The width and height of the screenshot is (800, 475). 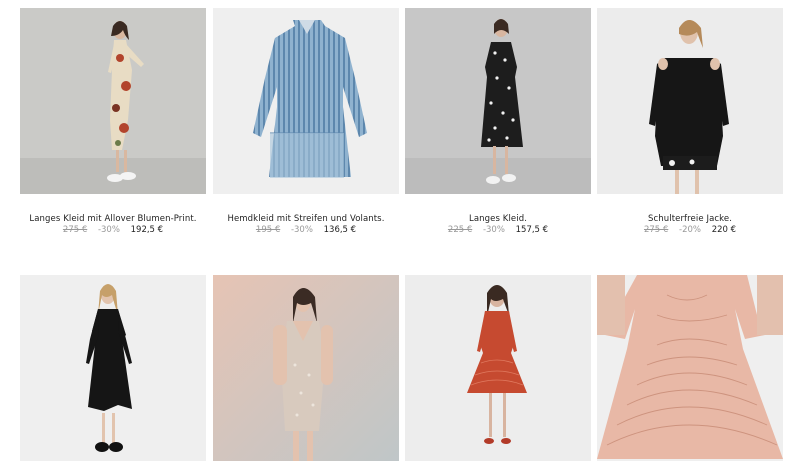 I want to click on sale-price: 220 €, so click(x=724, y=230).